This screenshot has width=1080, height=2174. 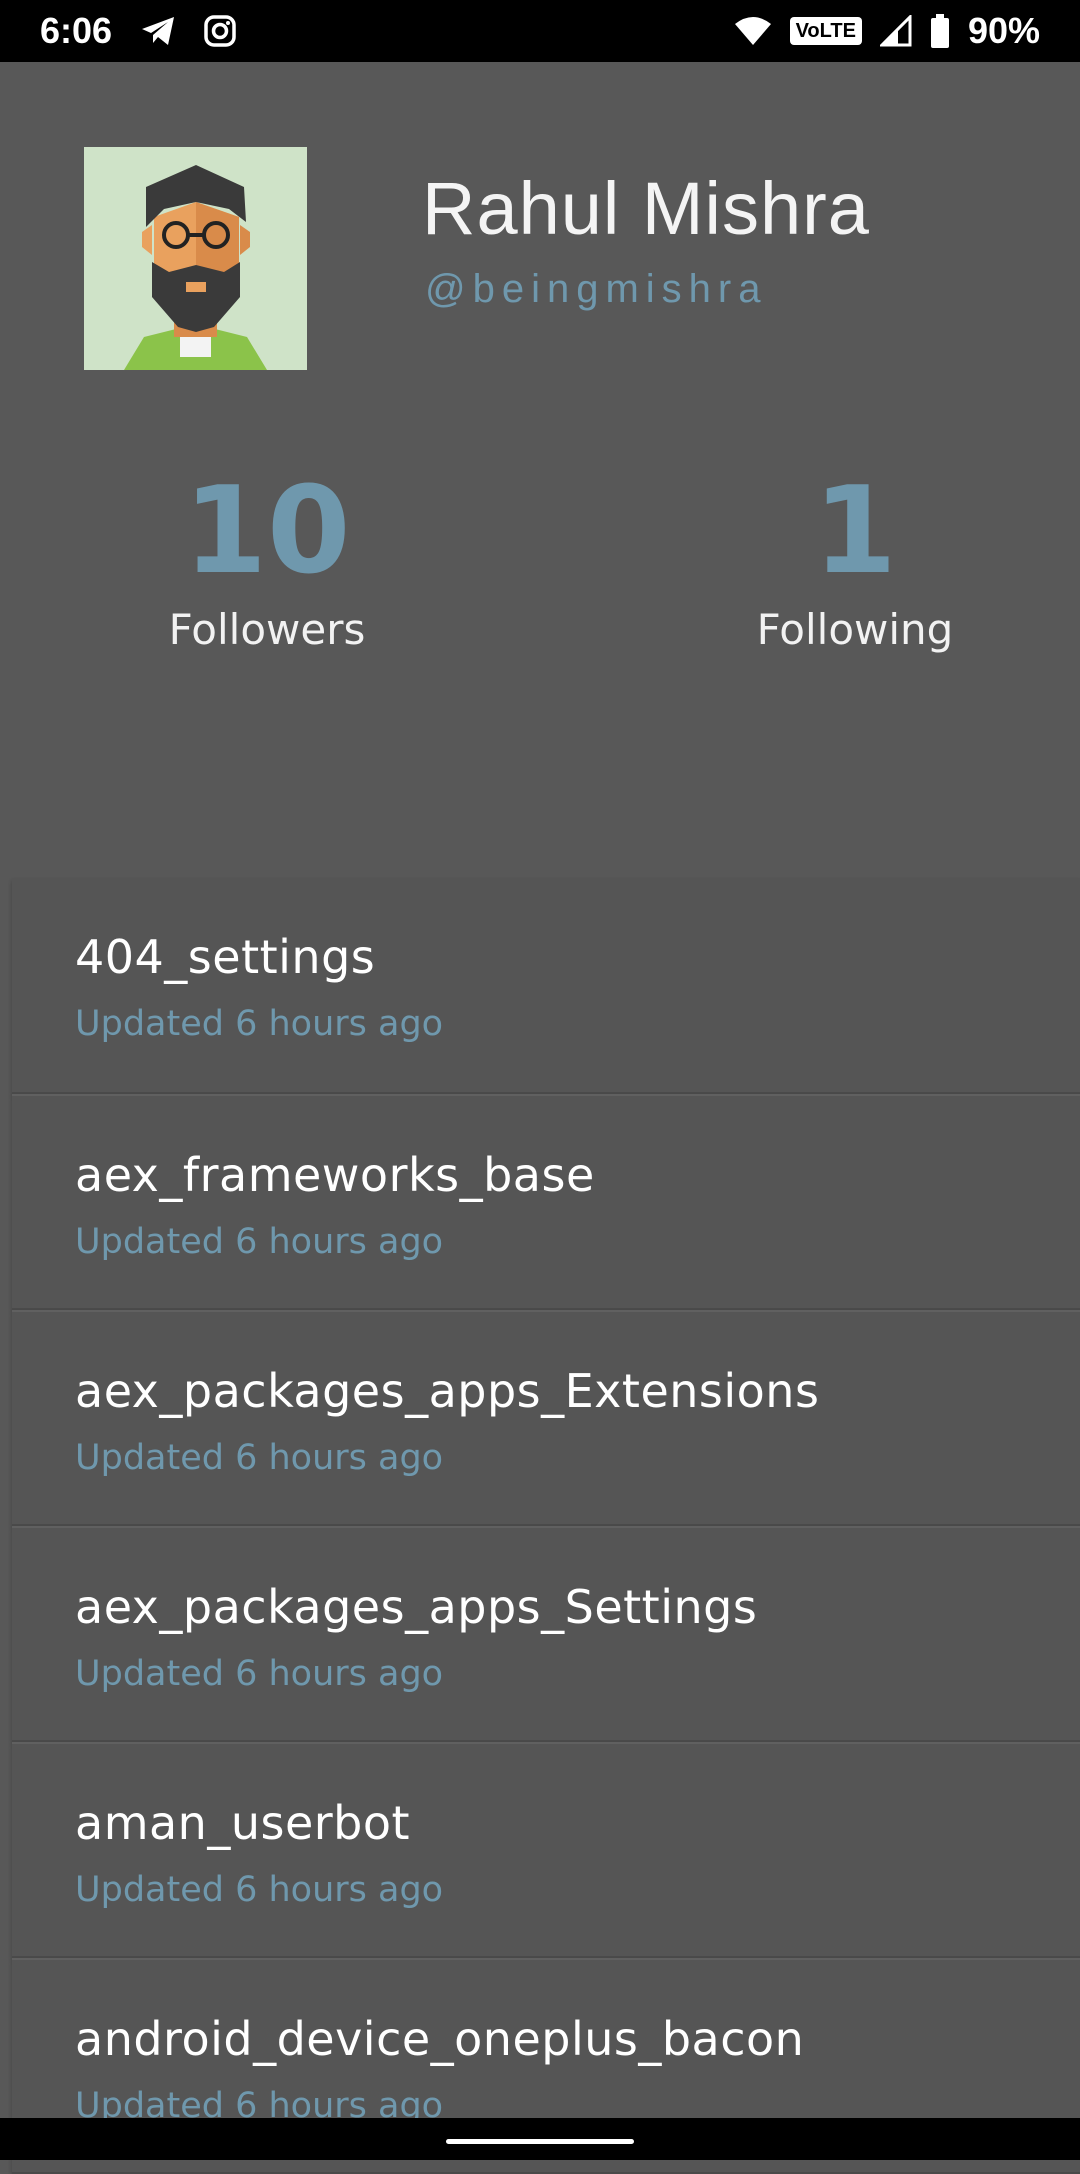 What do you see at coordinates (540, 31) in the screenshot?
I see `status-bar: 6:06 VoLTE 90%` at bounding box center [540, 31].